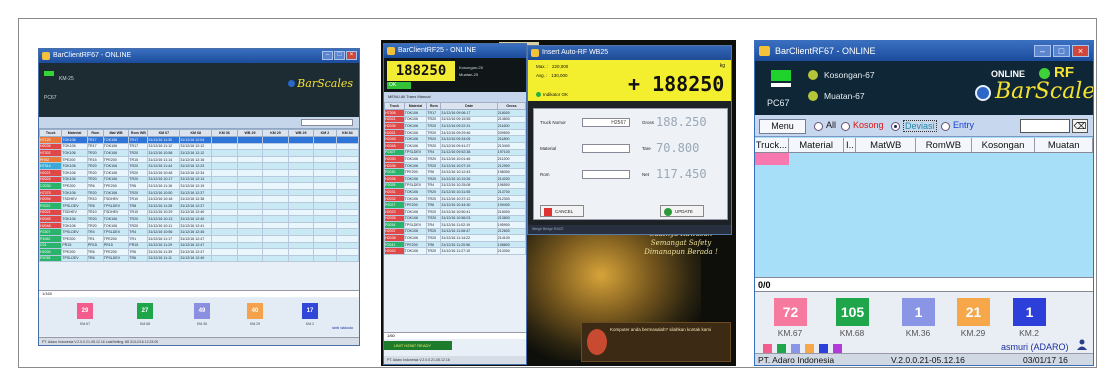  What do you see at coordinates (895, 126) in the screenshot?
I see `radio-deviasi` at bounding box center [895, 126].